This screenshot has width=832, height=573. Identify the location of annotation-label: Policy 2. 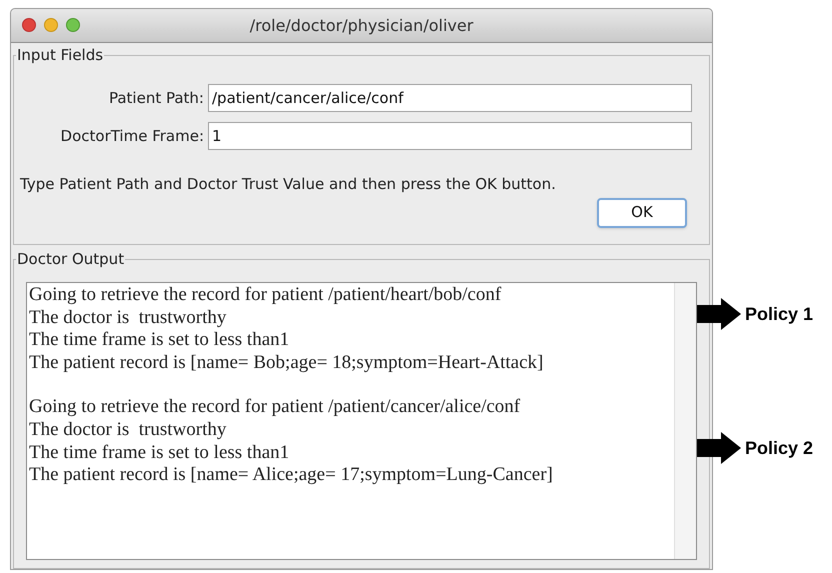
(779, 448).